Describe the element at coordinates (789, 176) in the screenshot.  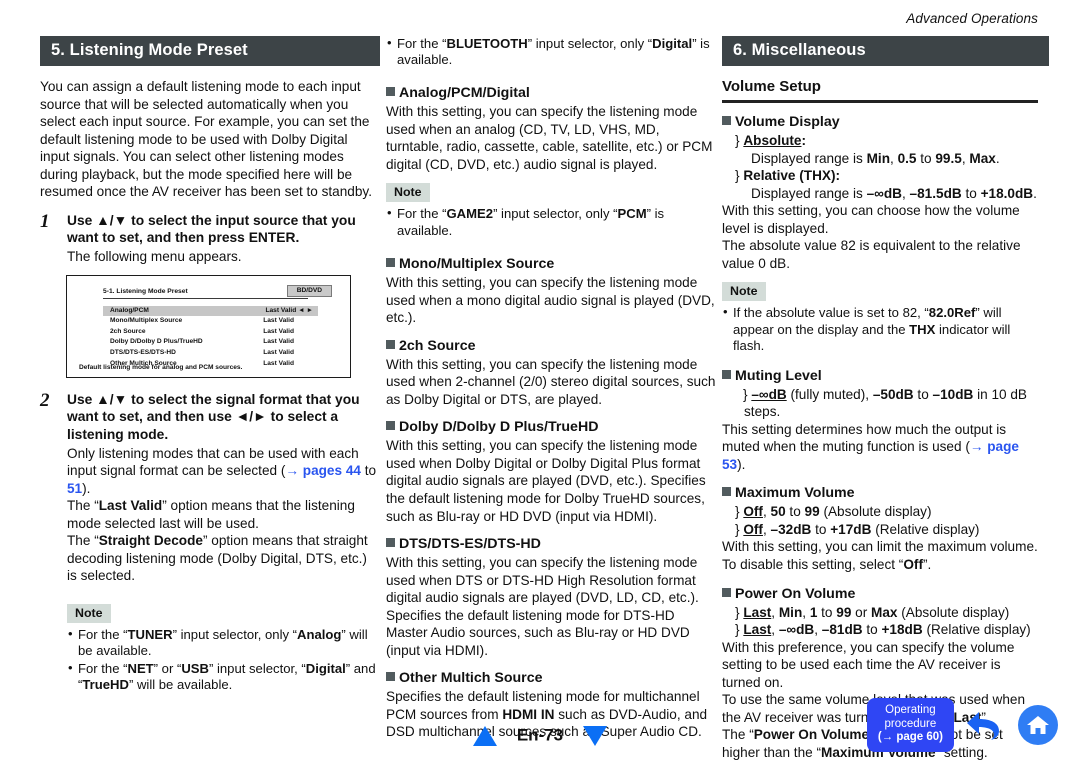
I see `option-label-relative-thx: Relative (THX)` at that location.